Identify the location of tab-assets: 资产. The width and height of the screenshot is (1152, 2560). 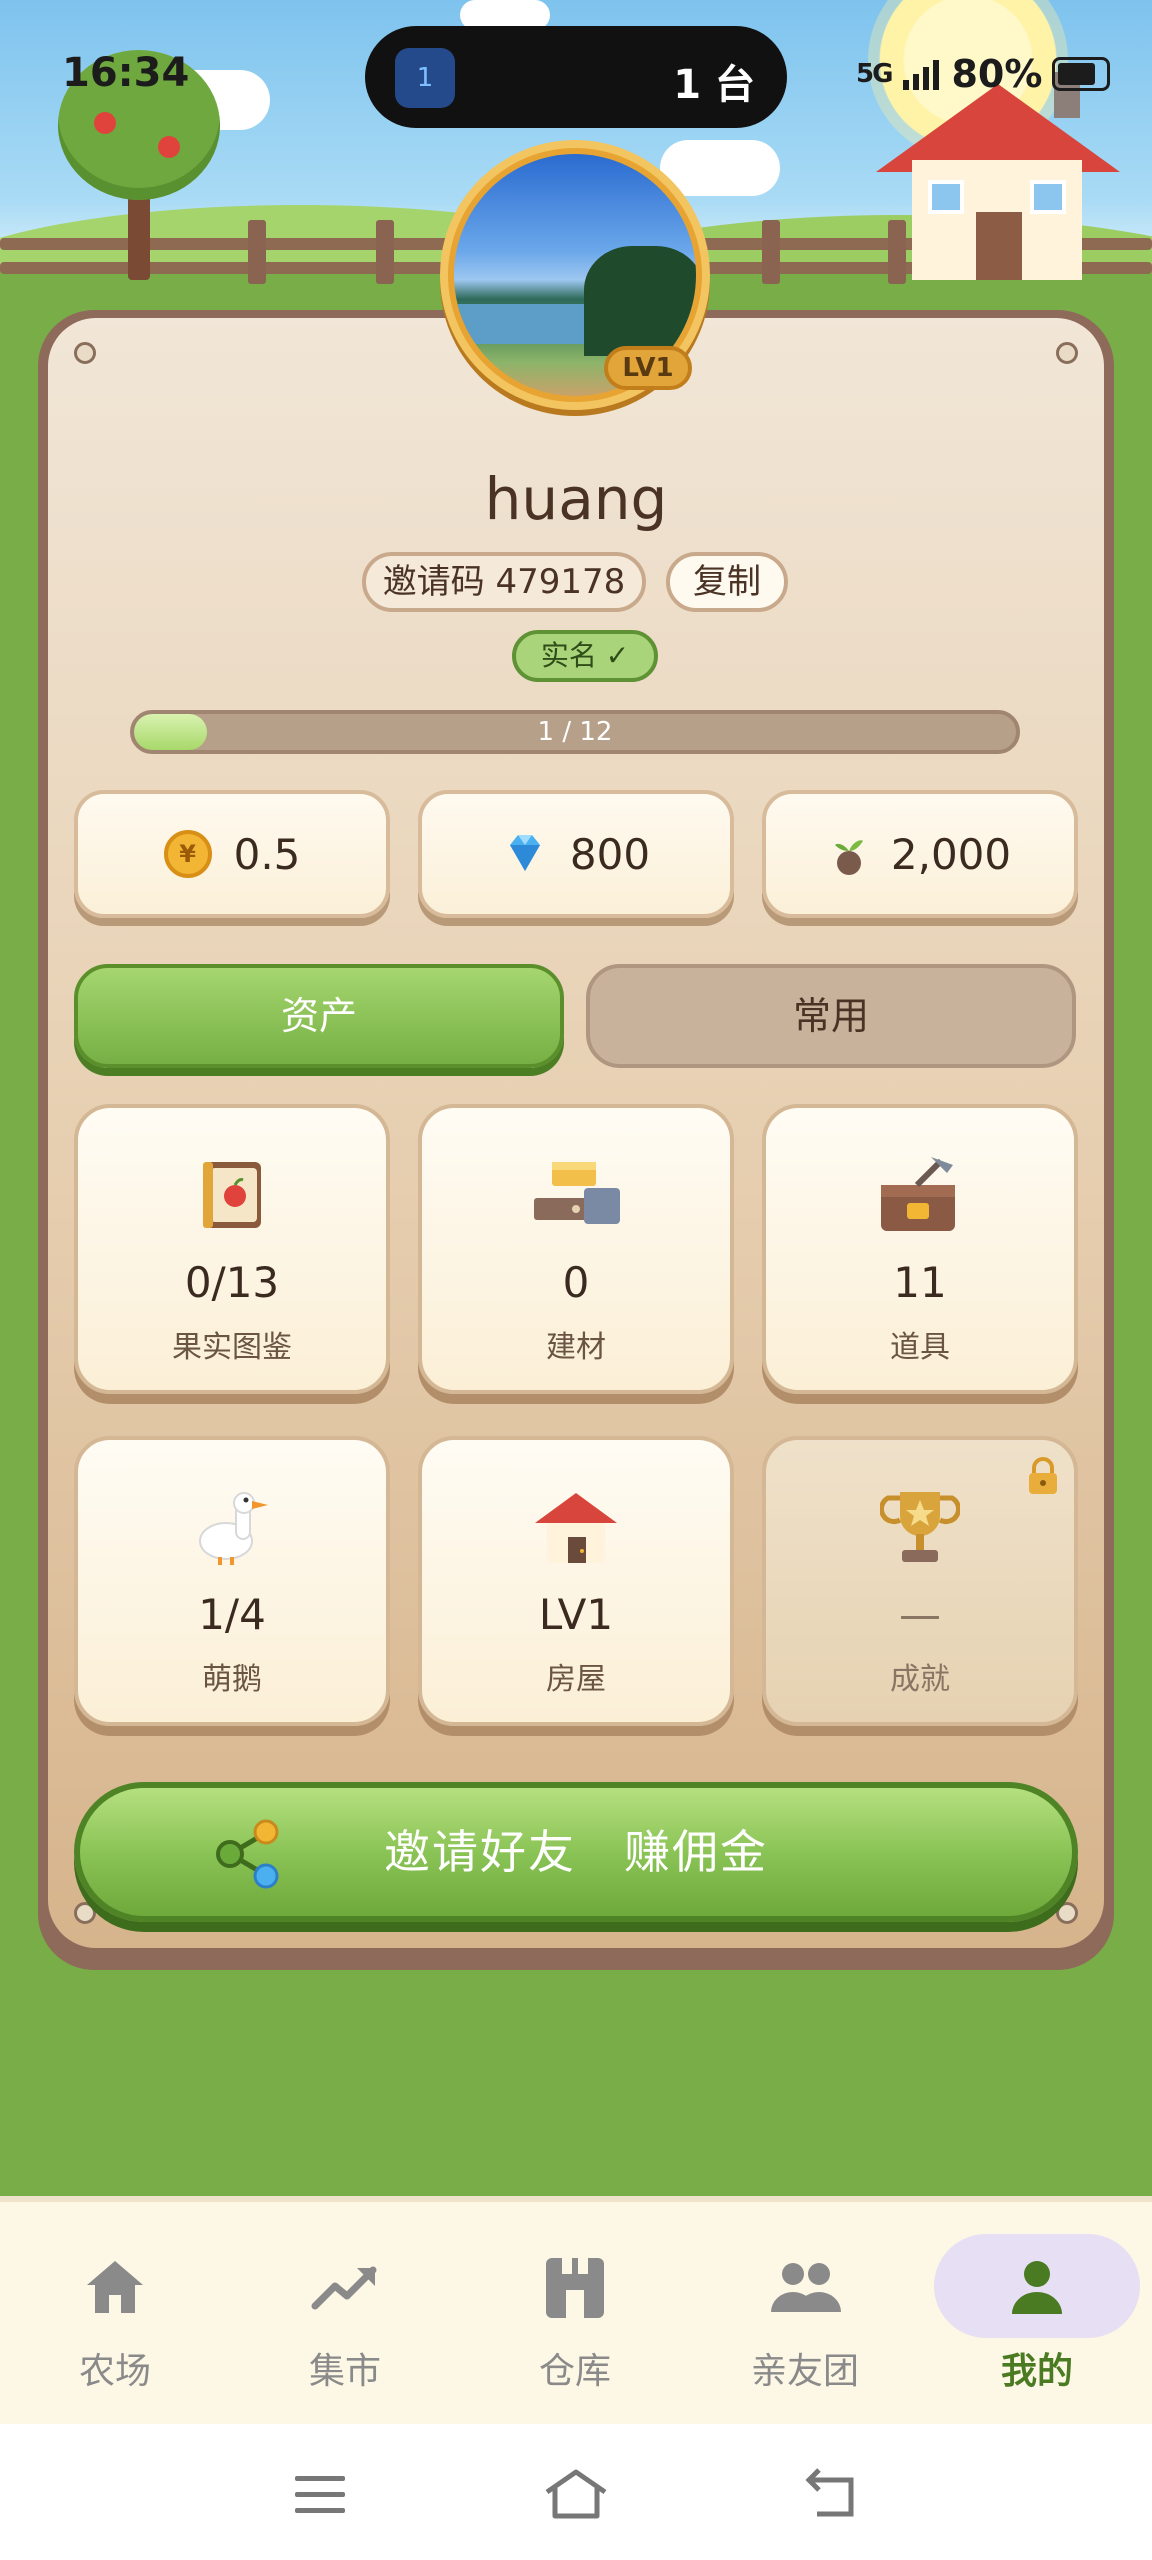
(319, 1016).